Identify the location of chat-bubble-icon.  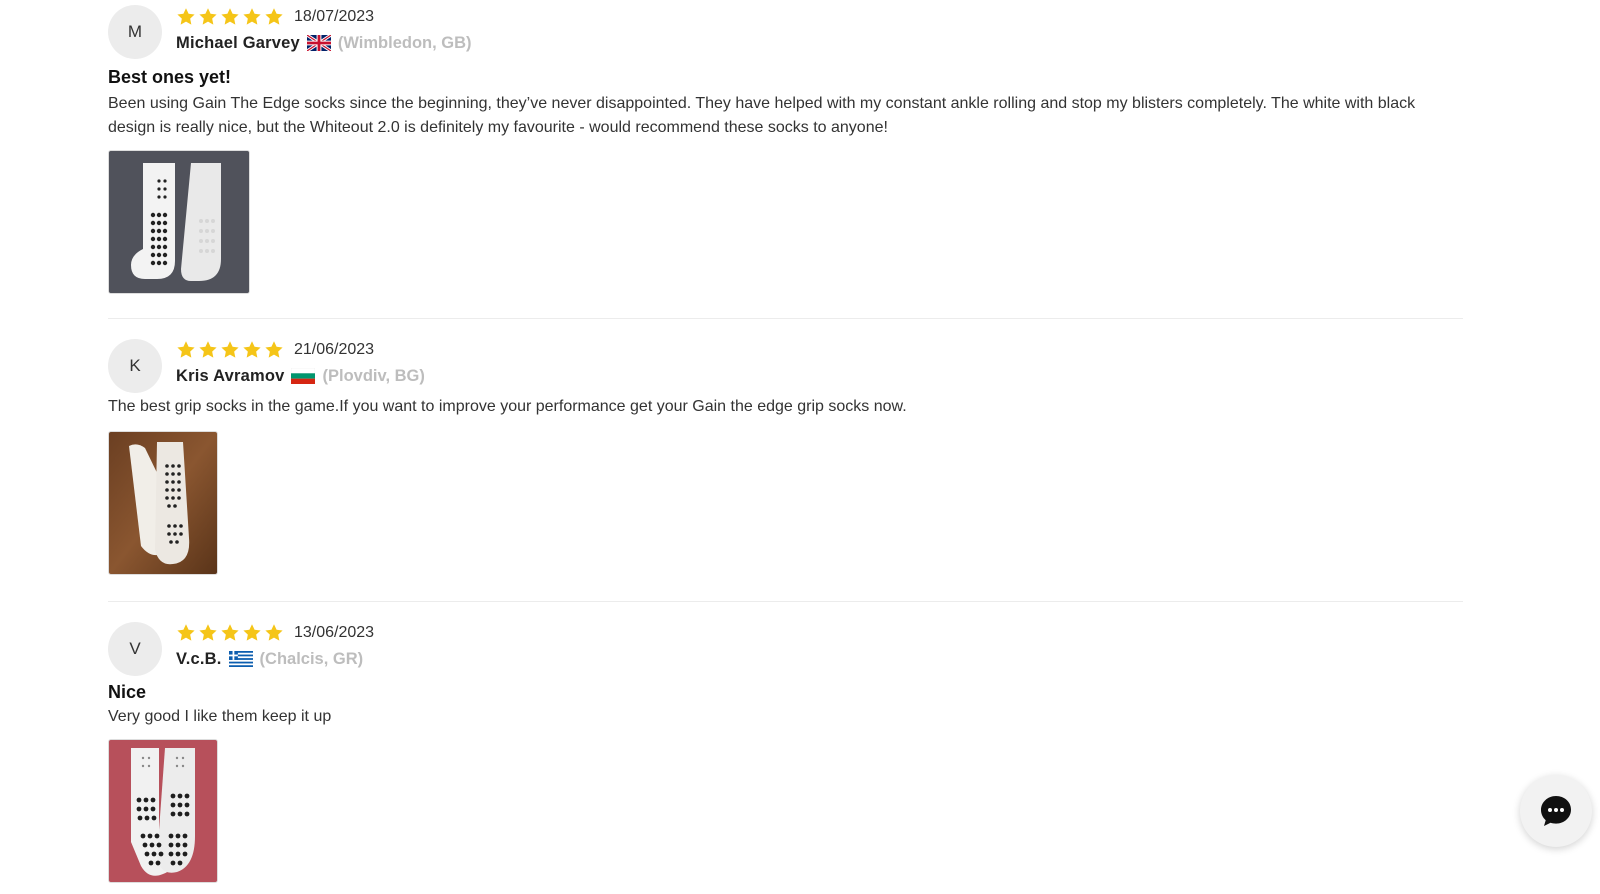
(1556, 811).